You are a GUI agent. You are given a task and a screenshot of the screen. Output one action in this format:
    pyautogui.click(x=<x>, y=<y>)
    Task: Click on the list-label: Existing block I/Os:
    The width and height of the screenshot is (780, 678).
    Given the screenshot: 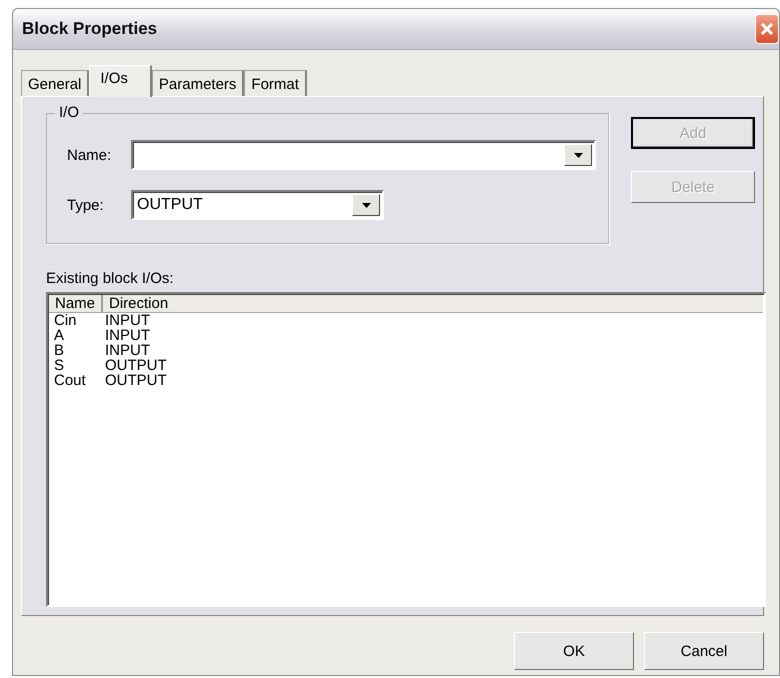 What is the action you would take?
    pyautogui.click(x=110, y=278)
    